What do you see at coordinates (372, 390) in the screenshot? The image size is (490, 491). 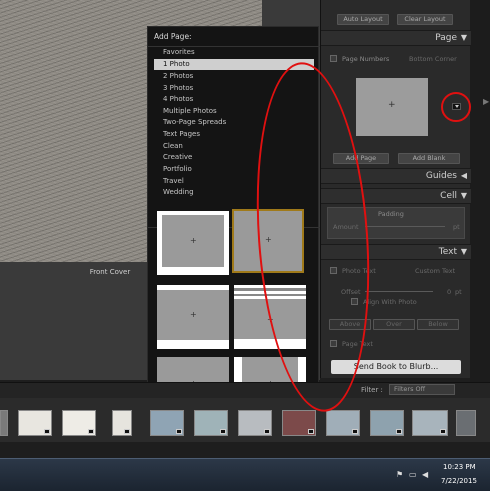 I see `filter-label: Filter :` at bounding box center [372, 390].